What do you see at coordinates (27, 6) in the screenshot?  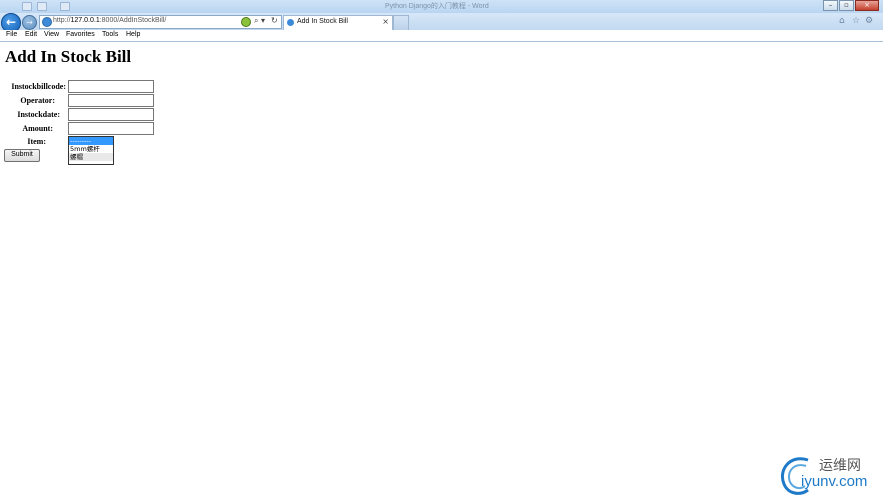 I see `save-icon` at bounding box center [27, 6].